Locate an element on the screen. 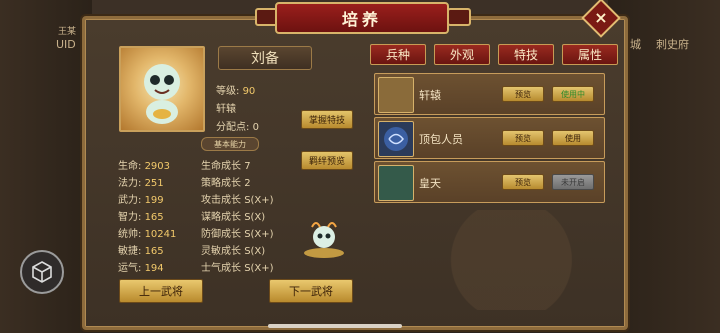 This screenshot has width=720, height=333. list-item: 轩辕 预览 使用中 is located at coordinates (489, 94).